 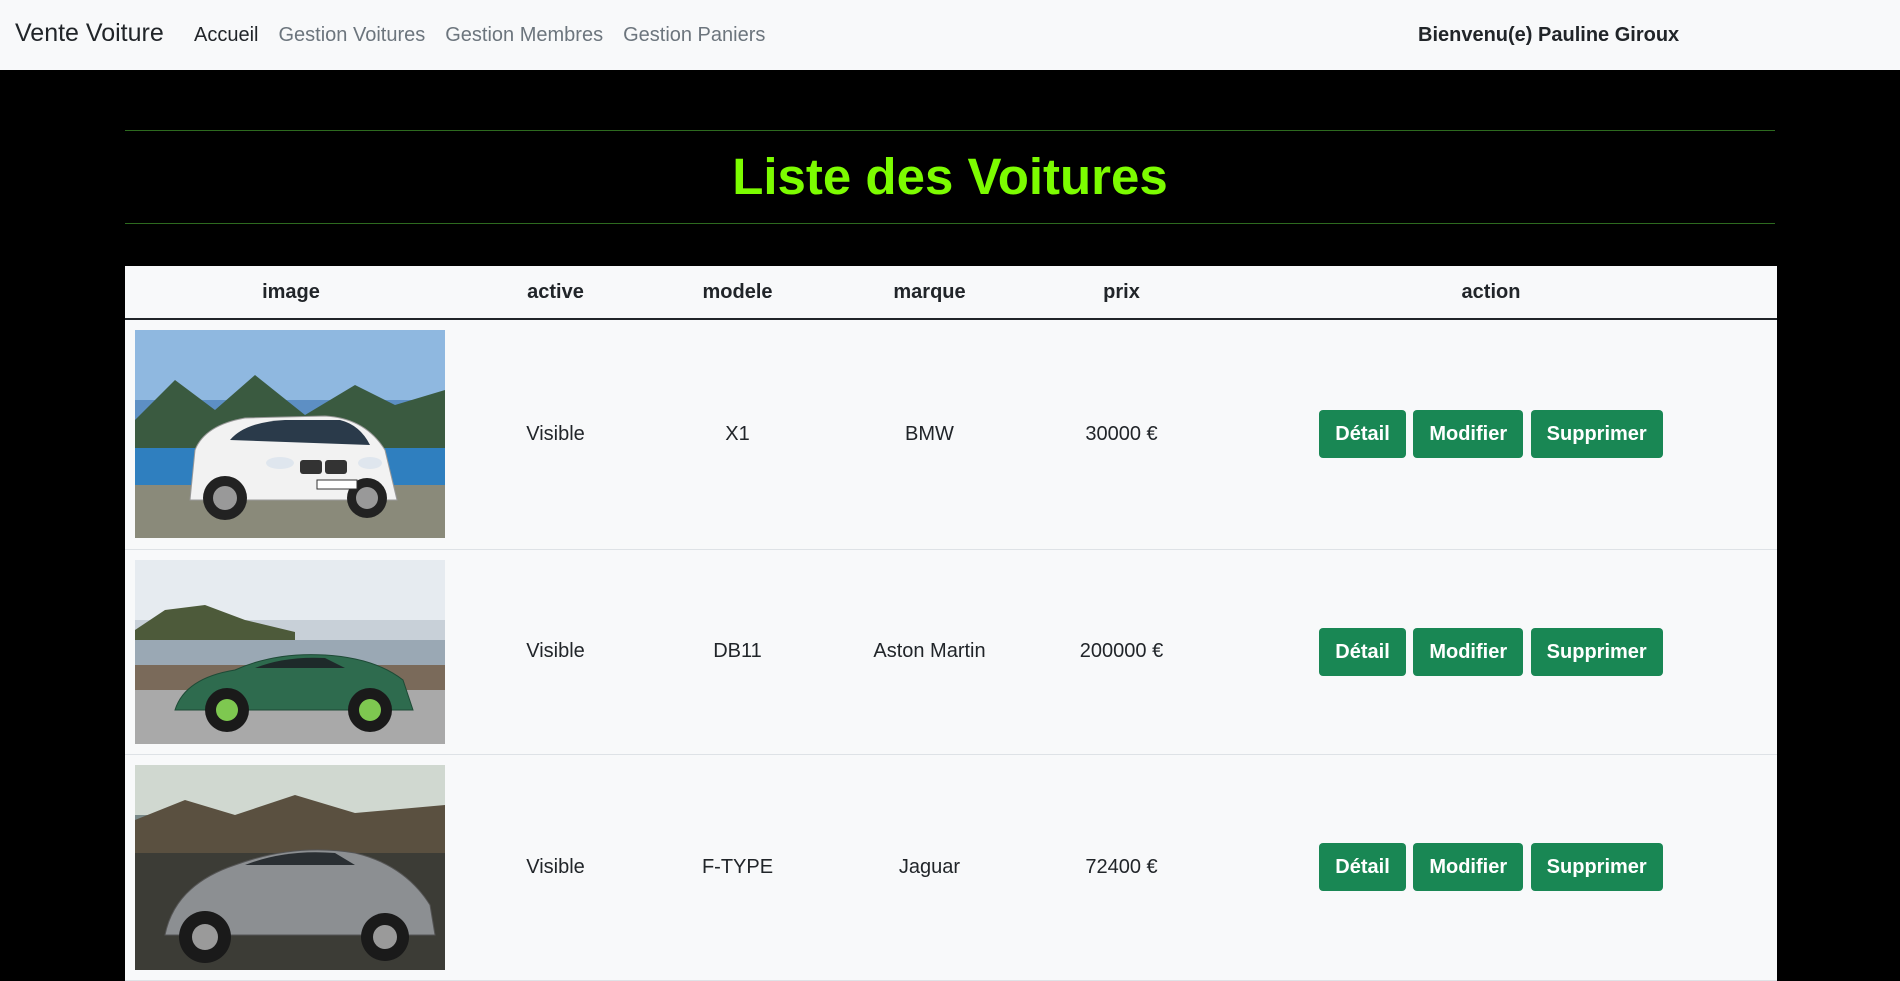 What do you see at coordinates (929, 652) in the screenshot?
I see `marque-cell: Aston Martin` at bounding box center [929, 652].